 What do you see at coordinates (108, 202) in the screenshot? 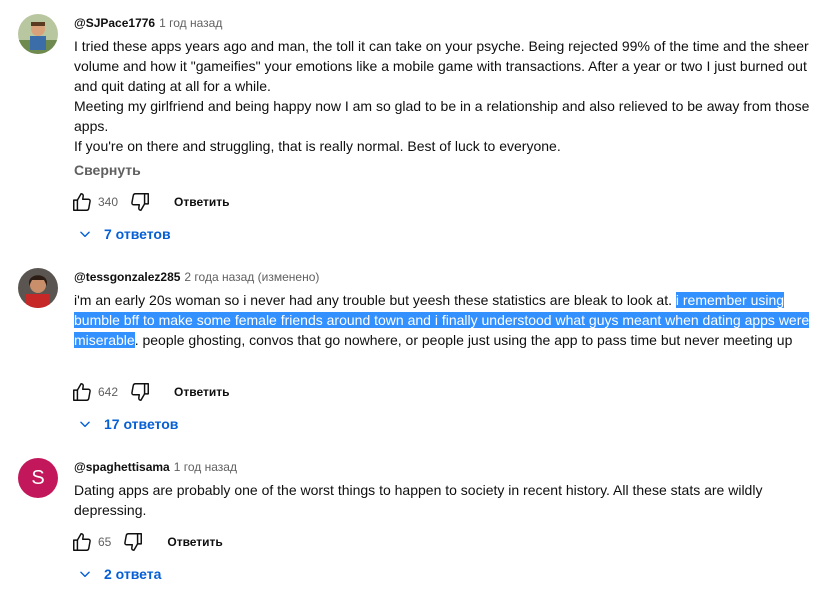
I see `like-count: 340` at bounding box center [108, 202].